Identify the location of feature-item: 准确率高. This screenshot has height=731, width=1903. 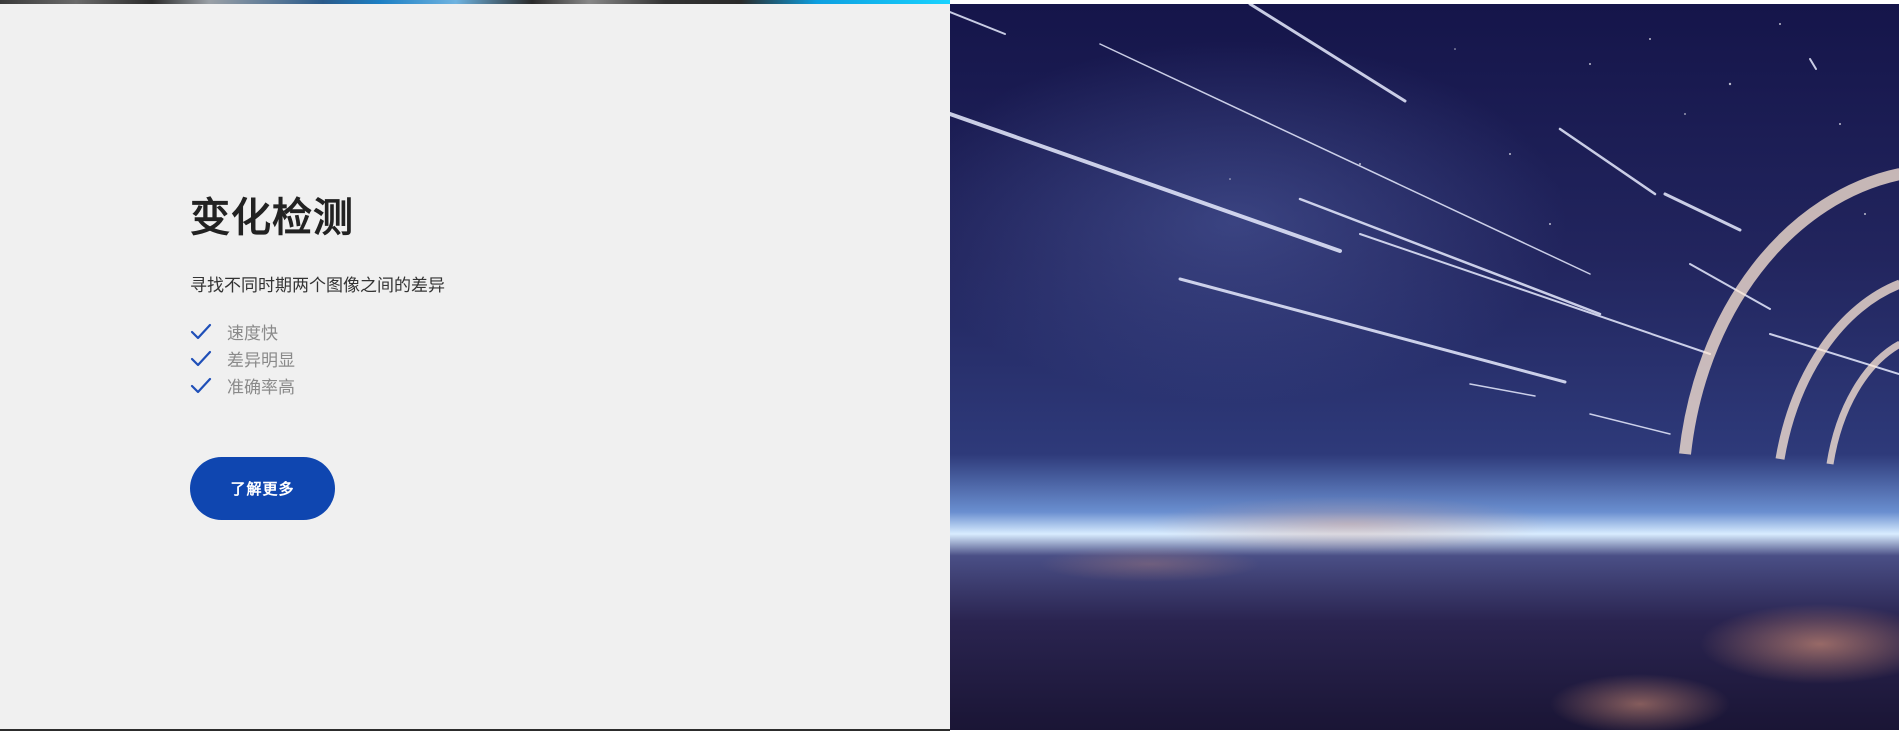
(242, 385).